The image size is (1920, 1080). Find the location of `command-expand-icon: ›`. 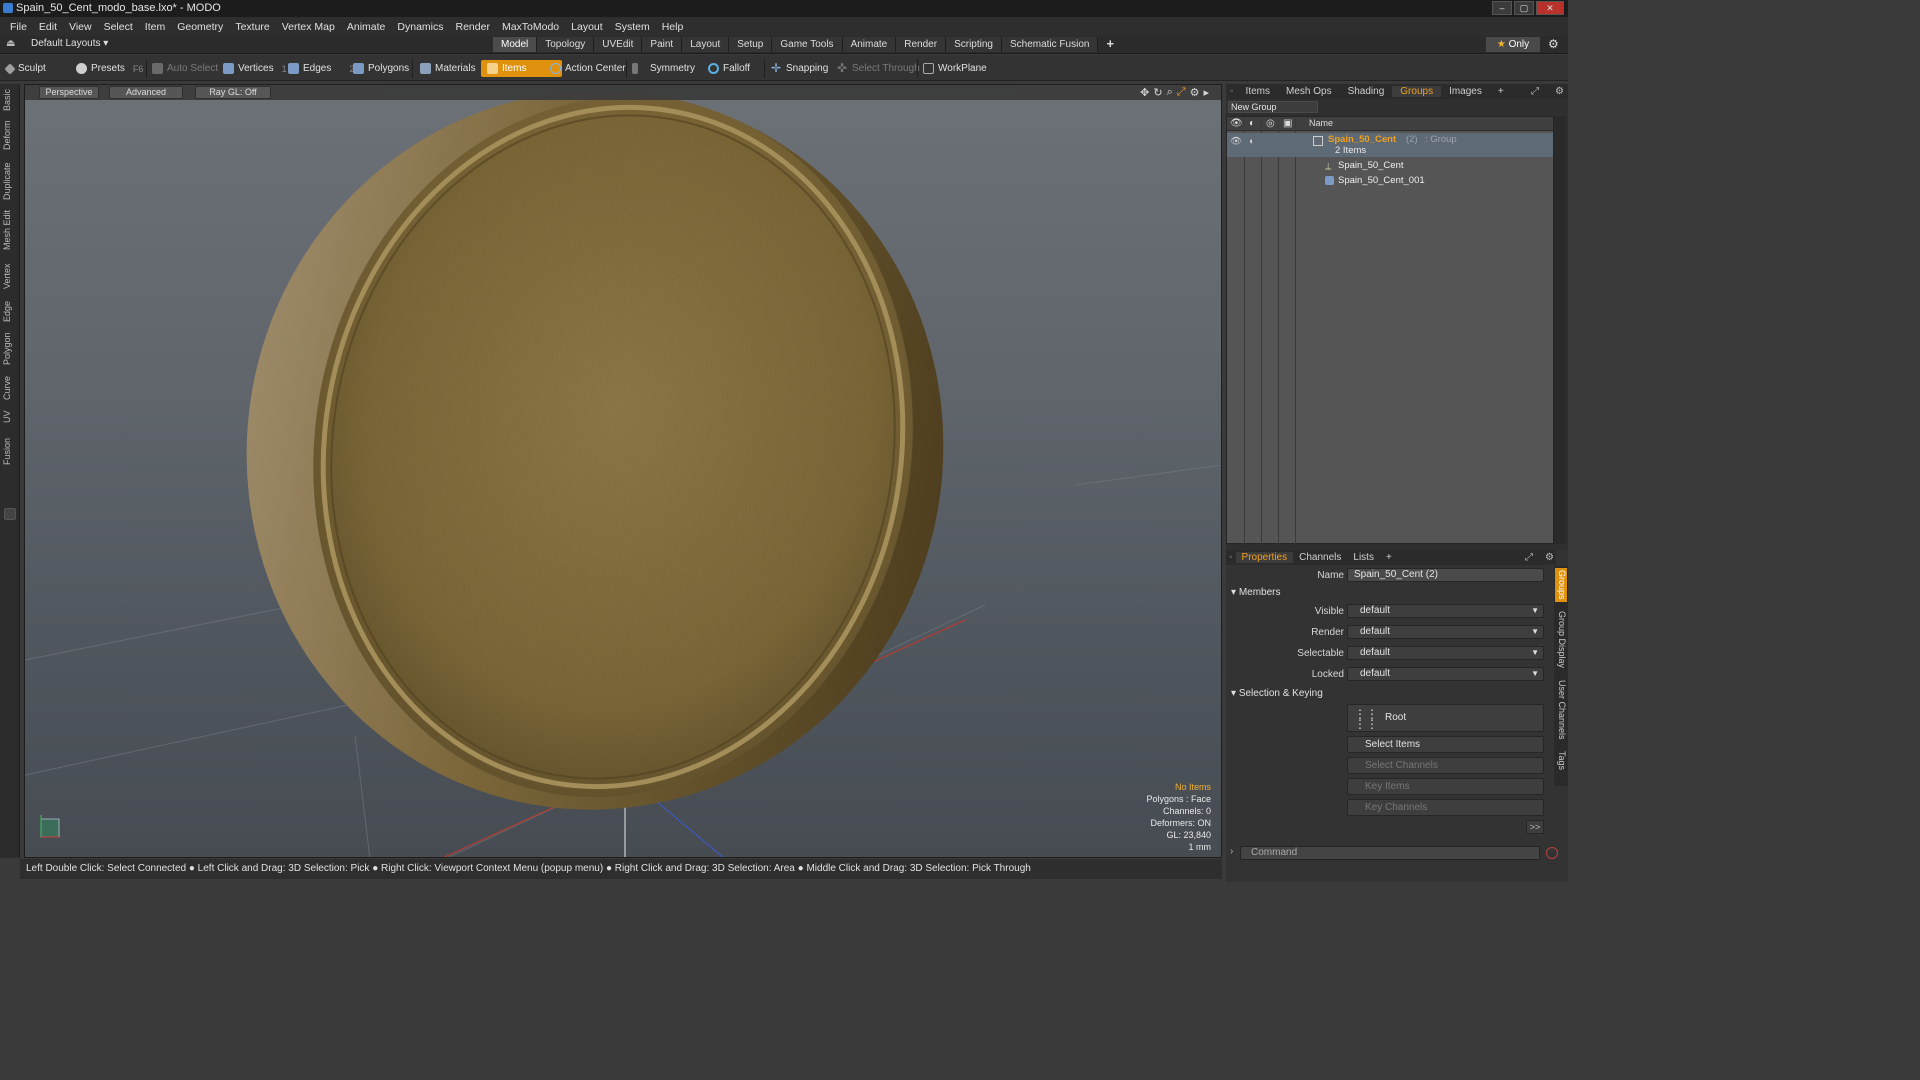

command-expand-icon: › is located at coordinates (1231, 851).